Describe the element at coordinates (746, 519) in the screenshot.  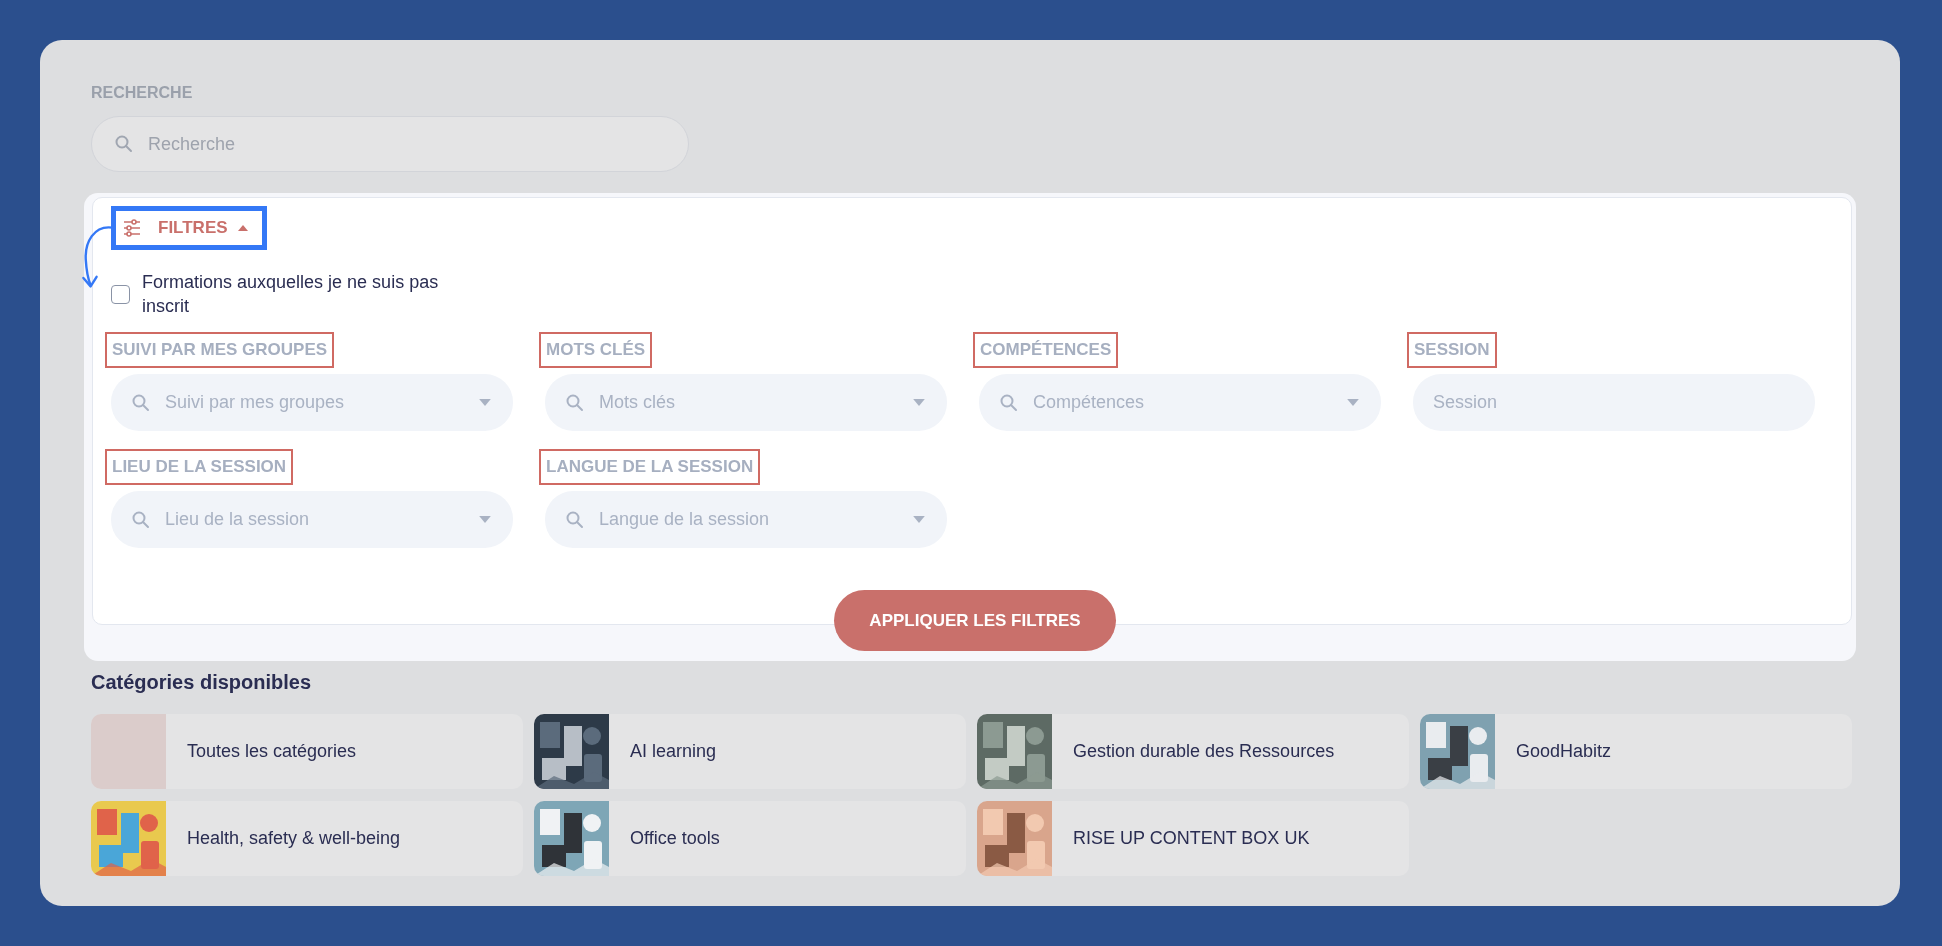
I see `dropdown-field: Langue de la session` at that location.